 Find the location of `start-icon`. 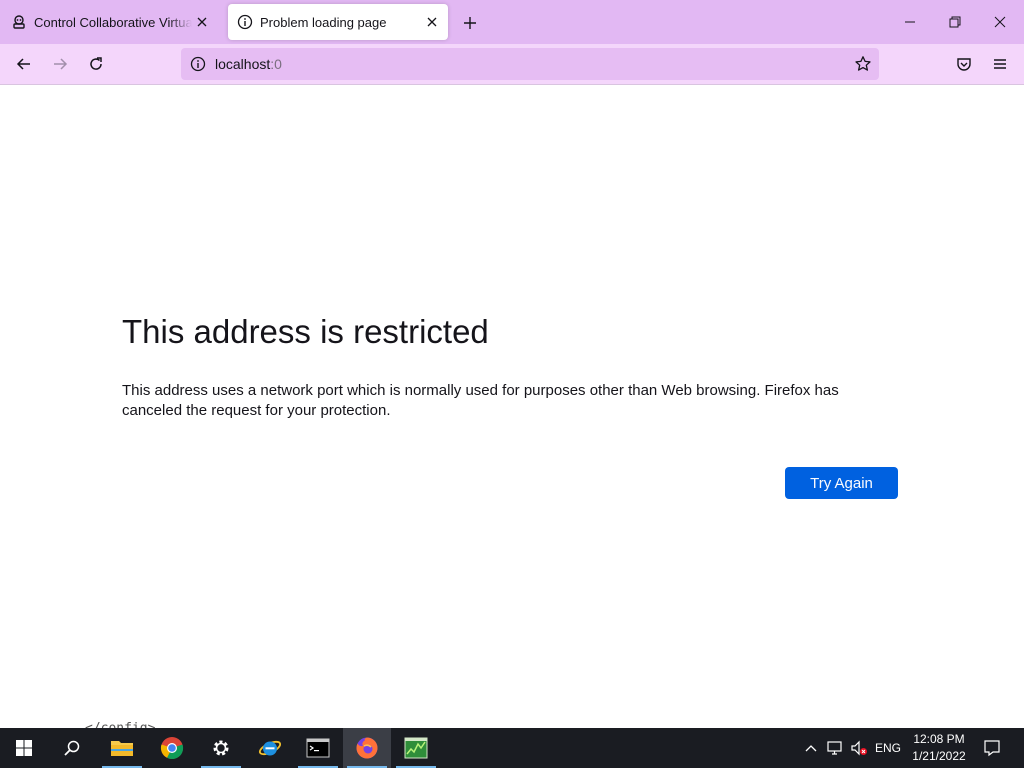

start-icon is located at coordinates (24, 748).